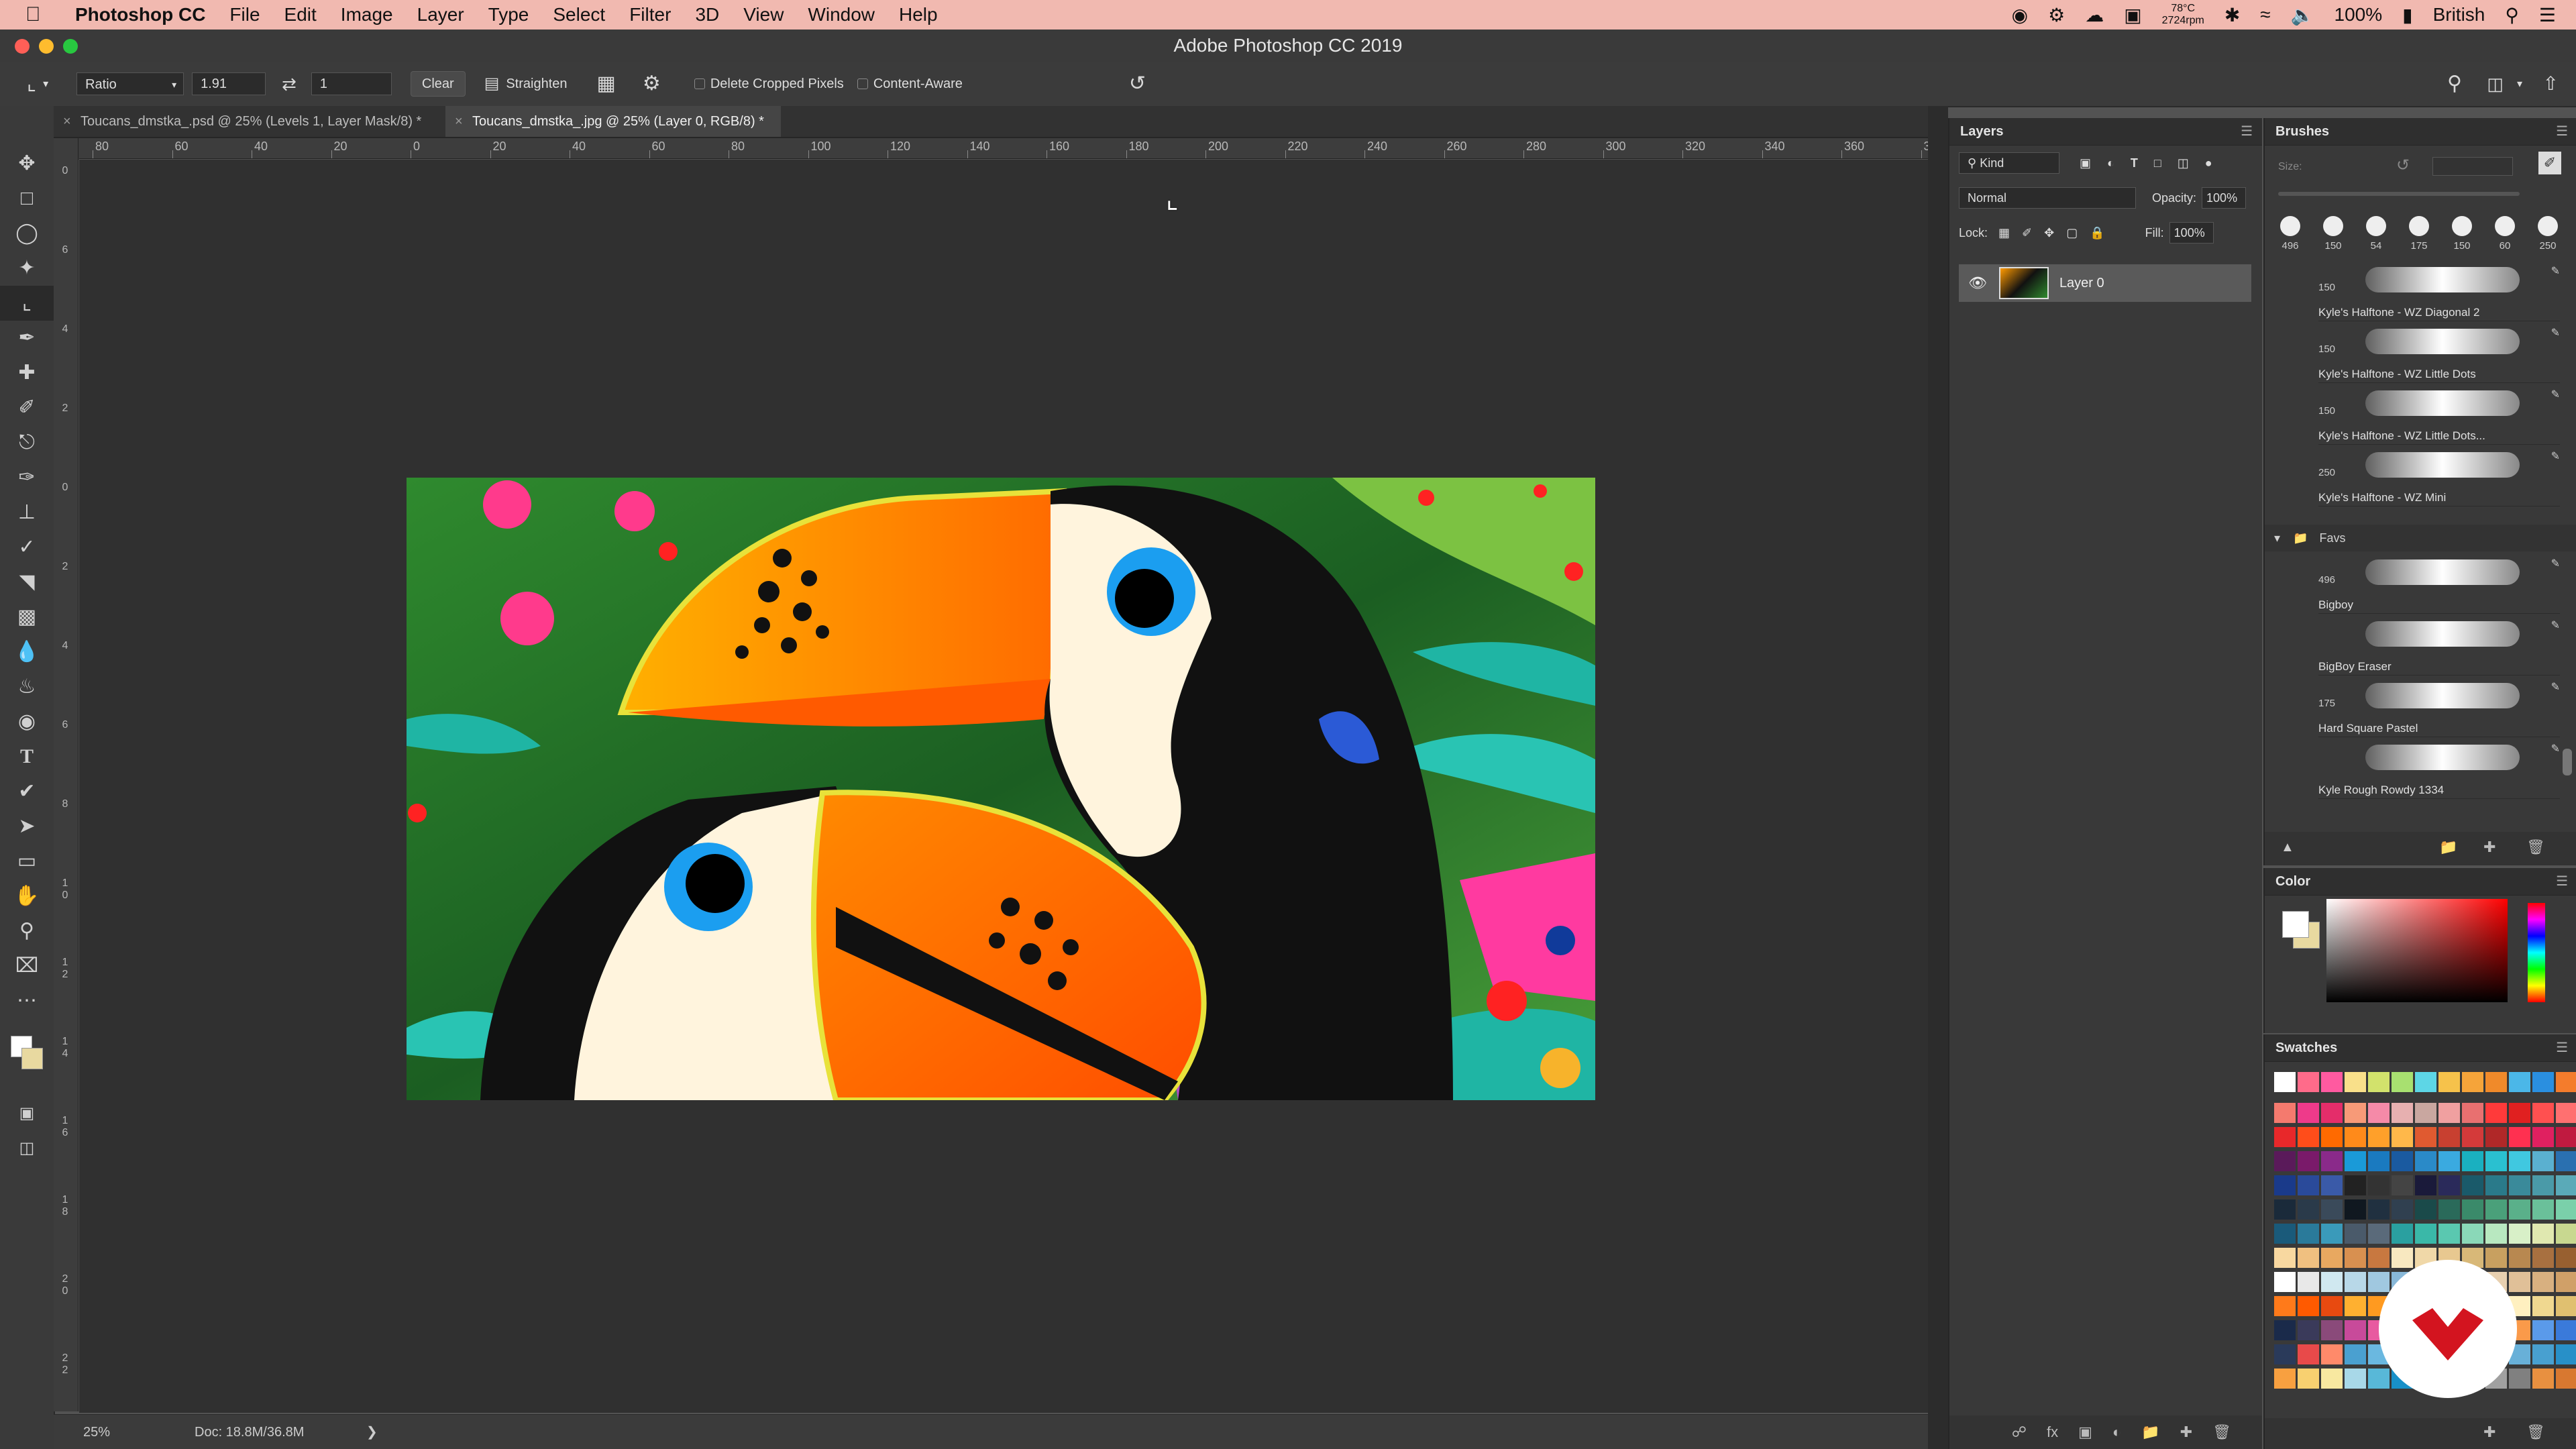  I want to click on menu-type: Type, so click(508, 14).